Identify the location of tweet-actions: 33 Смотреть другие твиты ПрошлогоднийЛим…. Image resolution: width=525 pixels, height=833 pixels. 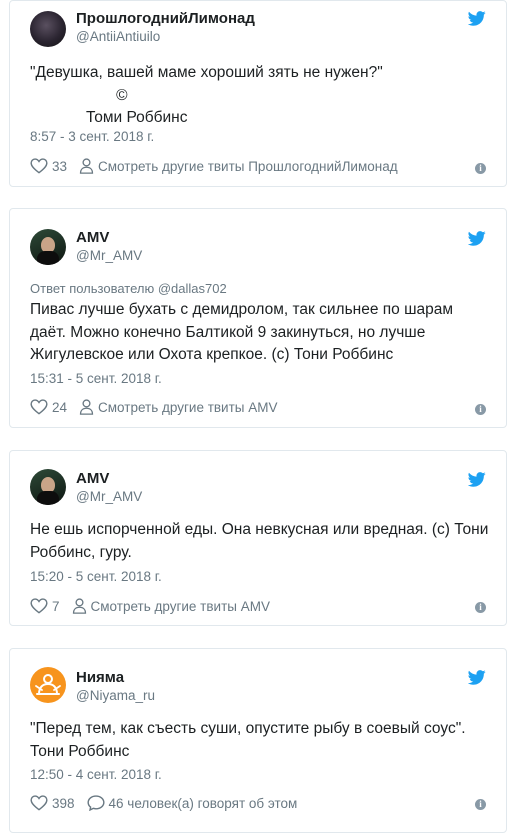
(220, 166).